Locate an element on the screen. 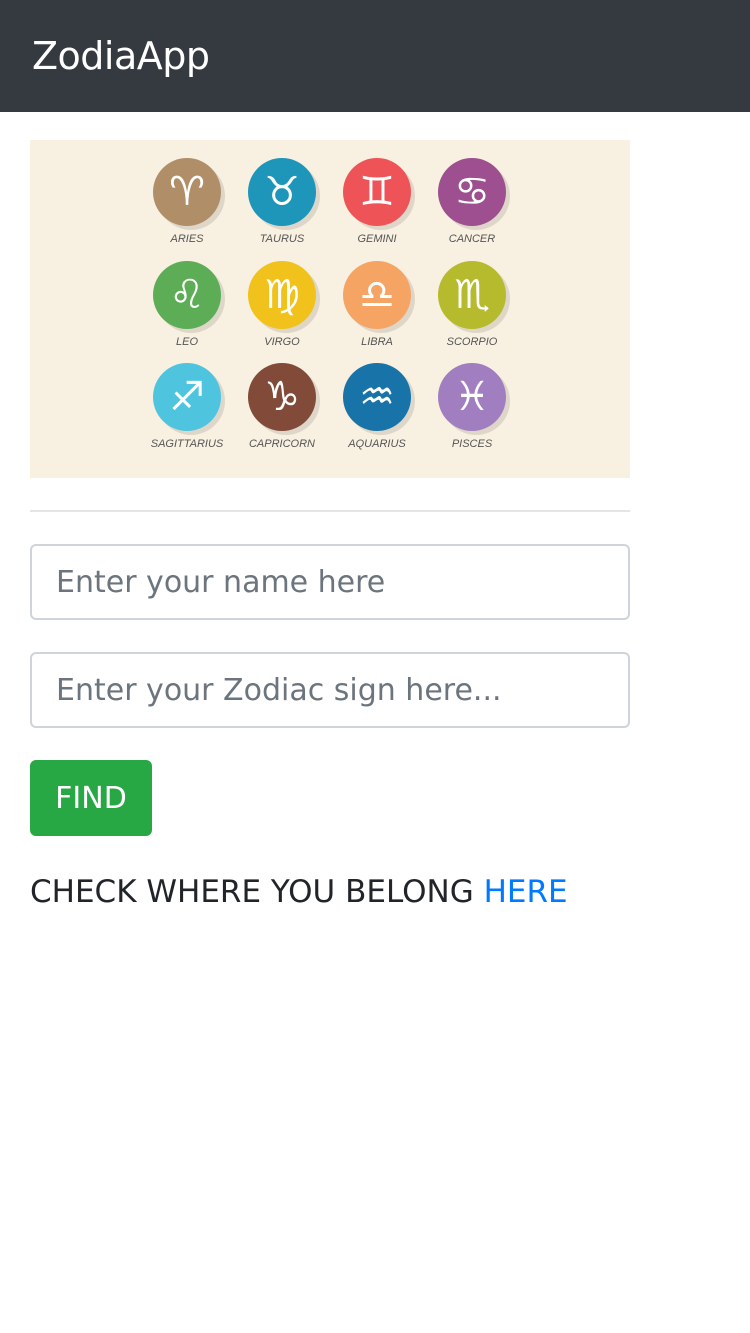 The width and height of the screenshot is (750, 1333). virgo-icon: ♍ is located at coordinates (282, 295).